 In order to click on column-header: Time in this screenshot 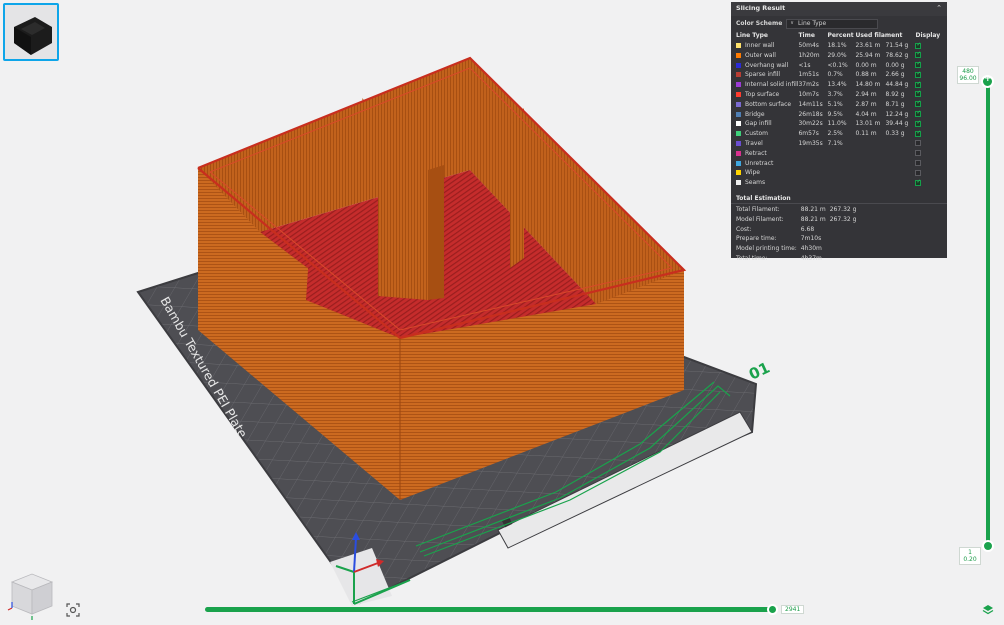, I will do `click(806, 36)`.